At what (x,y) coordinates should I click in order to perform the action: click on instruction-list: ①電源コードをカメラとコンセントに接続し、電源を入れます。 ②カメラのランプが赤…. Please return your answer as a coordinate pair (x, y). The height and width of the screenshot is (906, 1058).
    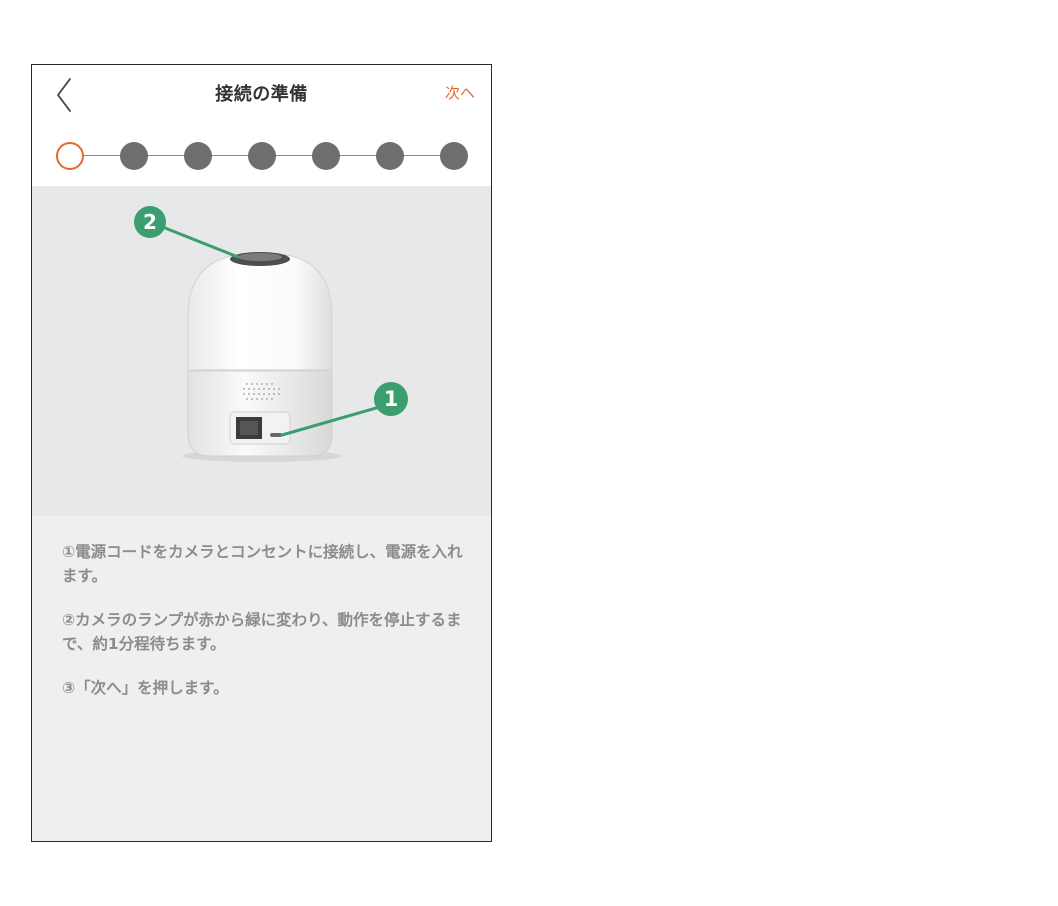
    Looking at the image, I should click on (264, 630).